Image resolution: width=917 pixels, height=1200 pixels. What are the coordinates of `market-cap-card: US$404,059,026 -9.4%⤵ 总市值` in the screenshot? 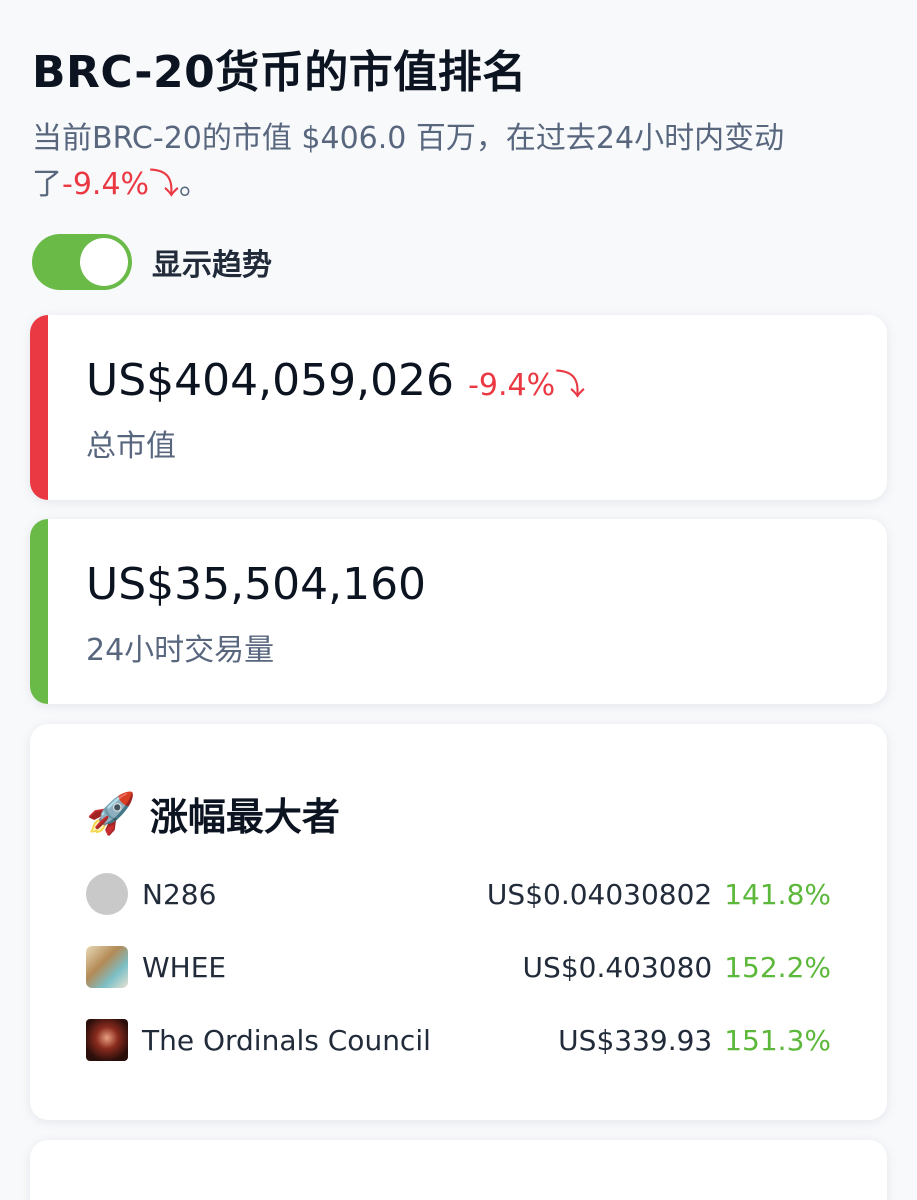 It's located at (458, 407).